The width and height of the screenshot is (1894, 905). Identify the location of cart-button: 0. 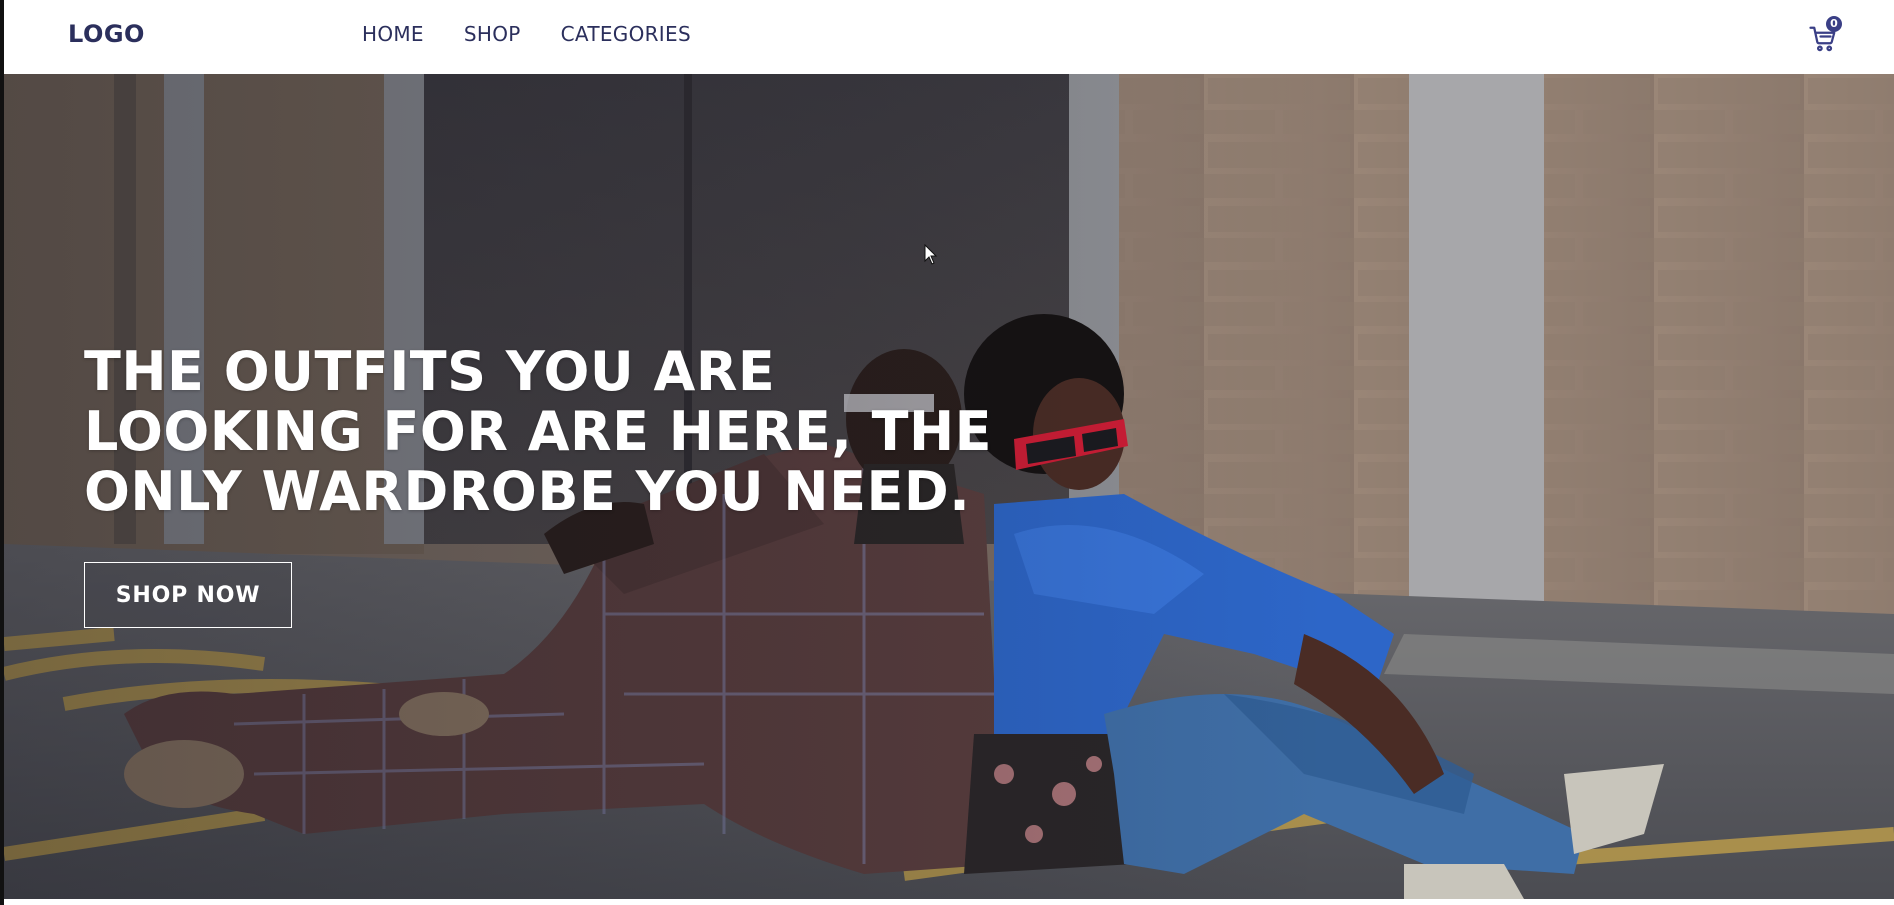
(1825, 34).